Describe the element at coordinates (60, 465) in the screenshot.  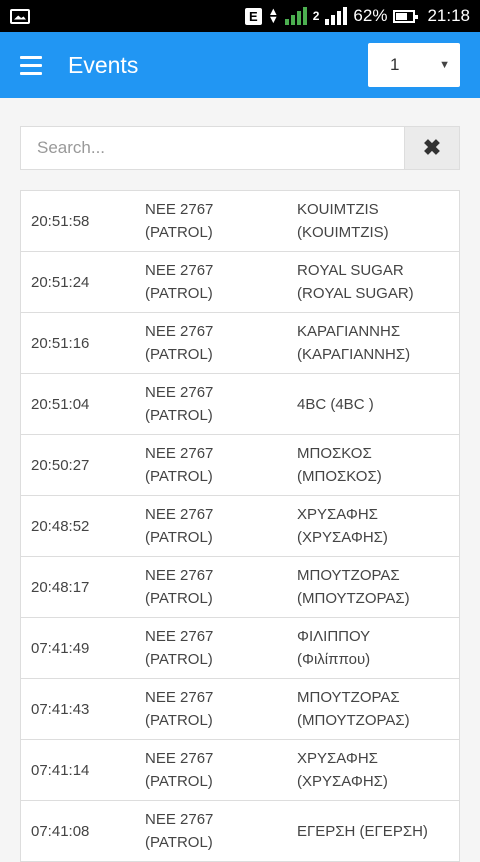
I see `event-time: 20:50:27` at that location.